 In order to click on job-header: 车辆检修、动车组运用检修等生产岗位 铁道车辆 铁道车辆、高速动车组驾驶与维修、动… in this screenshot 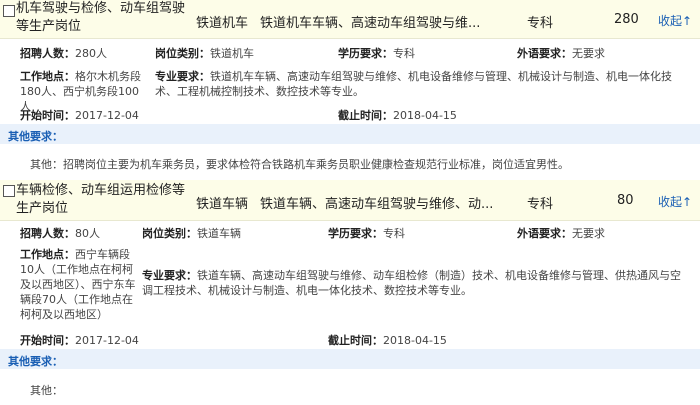, I will do `click(350, 200)`.